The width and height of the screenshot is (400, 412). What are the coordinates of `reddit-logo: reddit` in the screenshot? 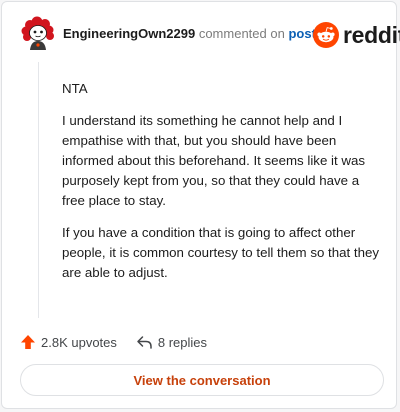 It's located at (356, 35).